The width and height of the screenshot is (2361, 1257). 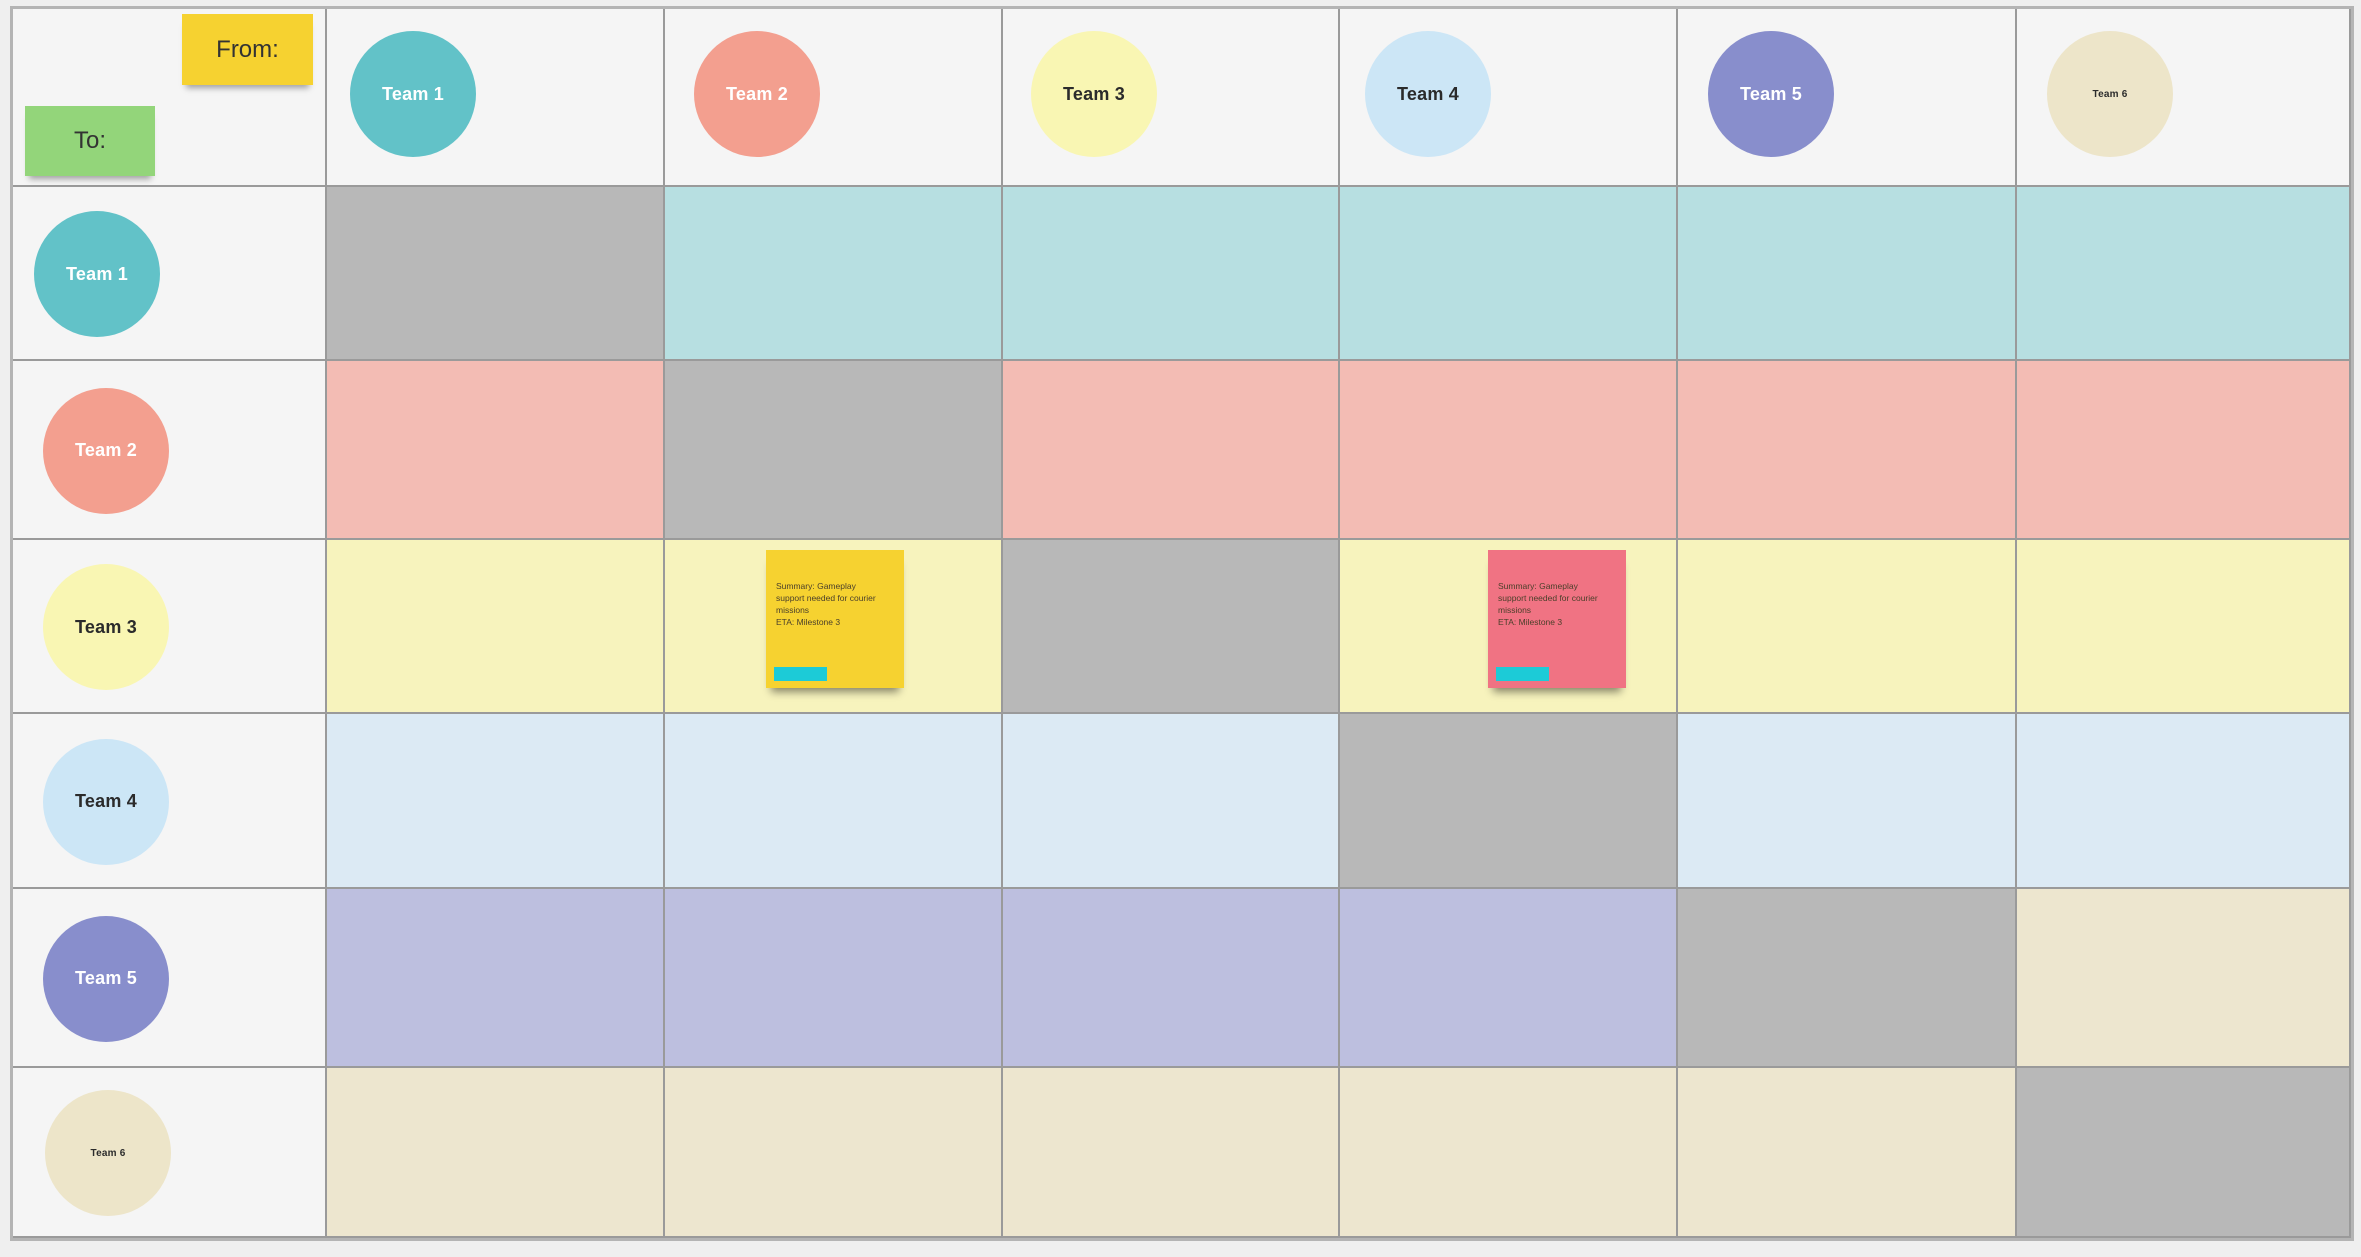 What do you see at coordinates (170, 274) in the screenshot?
I see `row-header-cell: Team 1` at bounding box center [170, 274].